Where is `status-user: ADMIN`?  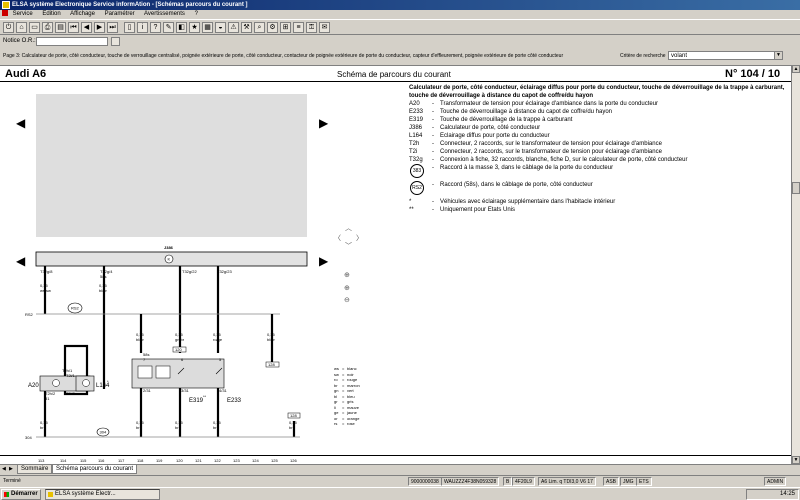 status-user: ADMIN is located at coordinates (775, 481).